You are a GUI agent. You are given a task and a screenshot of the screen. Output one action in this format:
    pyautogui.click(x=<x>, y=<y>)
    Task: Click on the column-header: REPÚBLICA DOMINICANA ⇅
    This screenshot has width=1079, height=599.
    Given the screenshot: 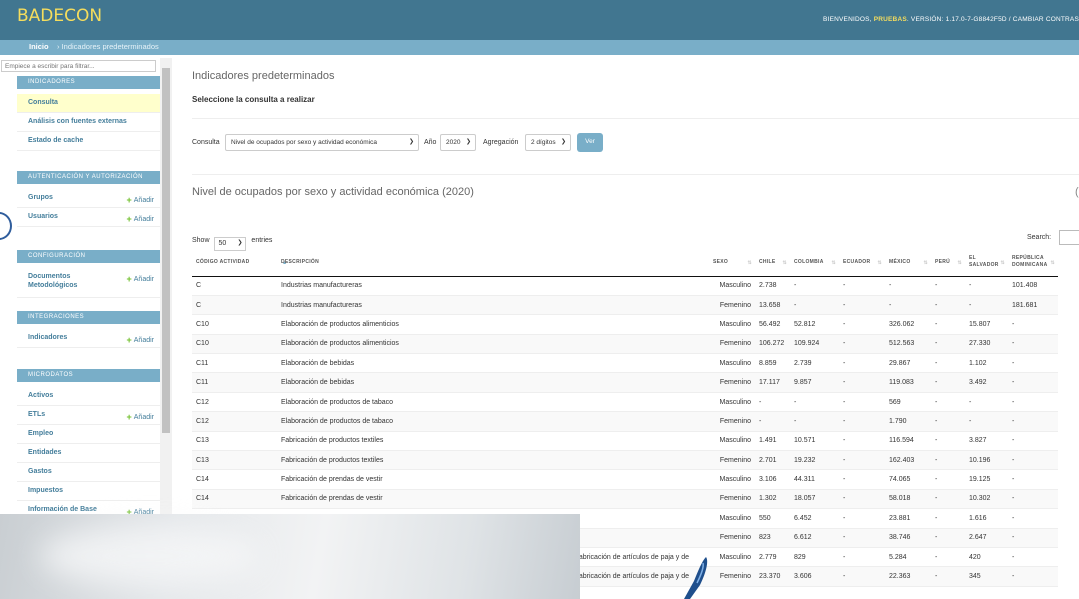 What is the action you would take?
    pyautogui.click(x=1033, y=263)
    